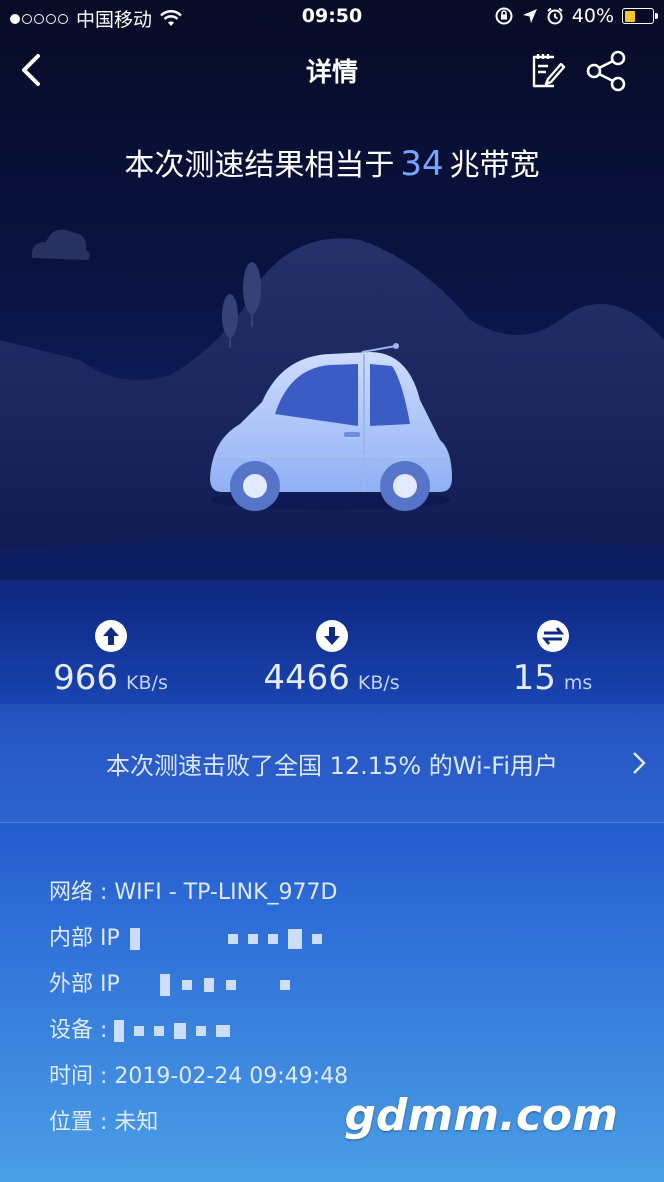 This screenshot has height=1182, width=664. Describe the element at coordinates (84, 938) in the screenshot. I see `internal-ip-label: 内部 IP` at that location.